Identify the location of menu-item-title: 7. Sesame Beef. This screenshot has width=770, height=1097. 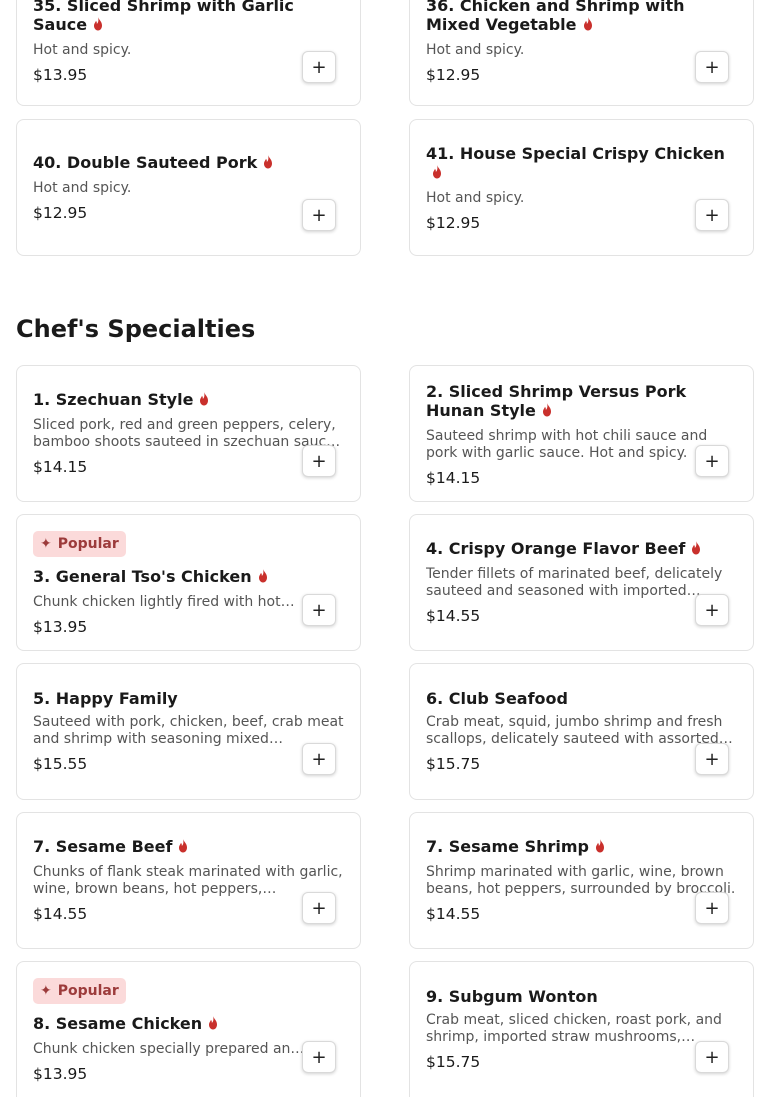
(188, 846).